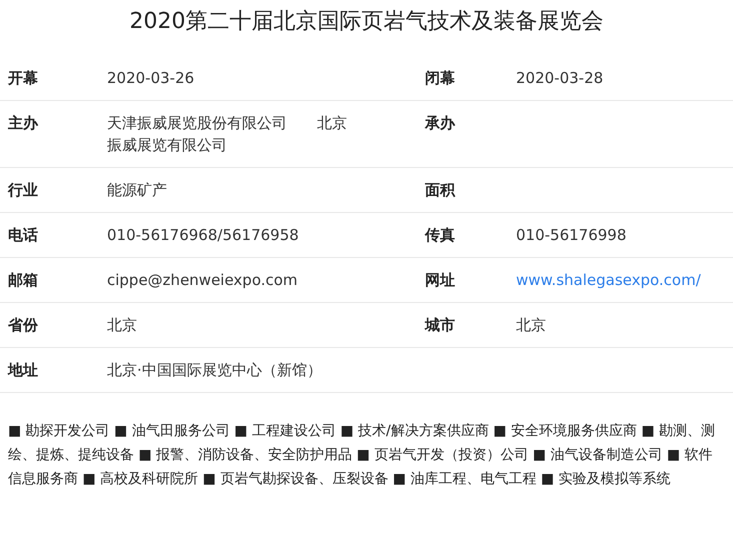 This screenshot has height=539, width=733. What do you see at coordinates (440, 190) in the screenshot?
I see `field-label: 面积` at bounding box center [440, 190].